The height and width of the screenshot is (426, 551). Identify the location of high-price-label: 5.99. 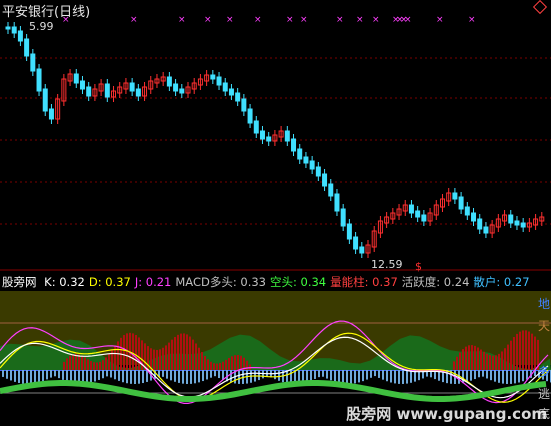
(41, 26).